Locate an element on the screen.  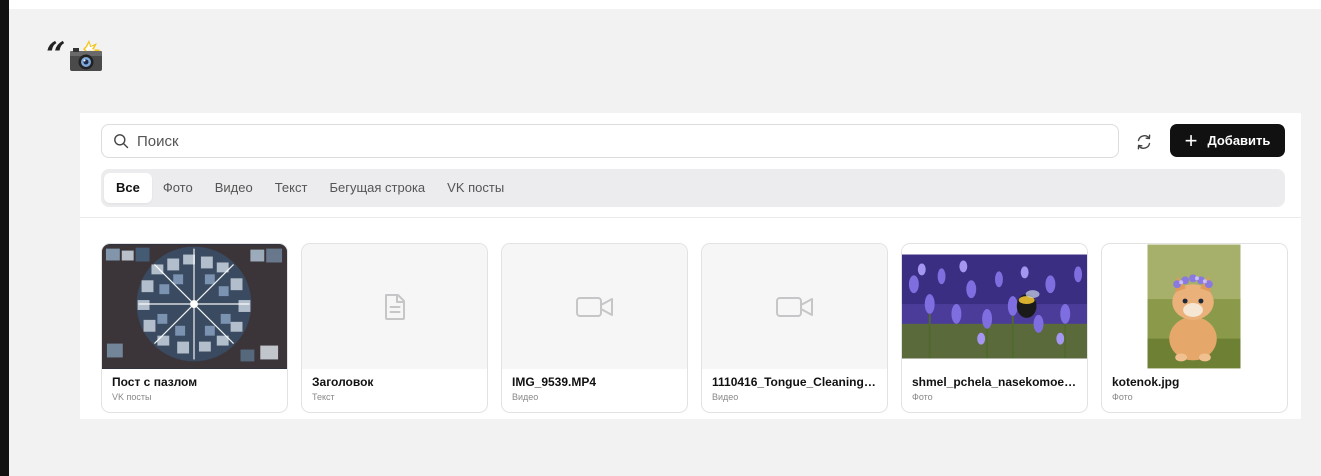
media-card: Пост с пазлом VK посты is located at coordinates (194, 328).